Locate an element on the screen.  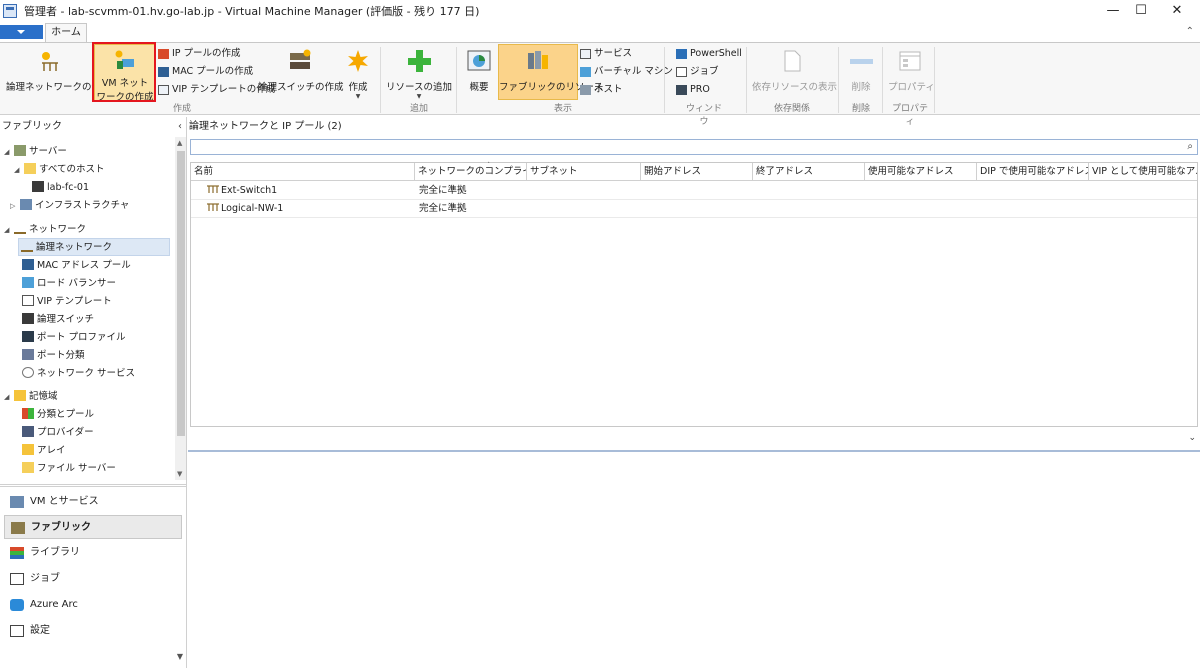
nav-header: ファブリック ‹ is located at coordinates (93, 127).